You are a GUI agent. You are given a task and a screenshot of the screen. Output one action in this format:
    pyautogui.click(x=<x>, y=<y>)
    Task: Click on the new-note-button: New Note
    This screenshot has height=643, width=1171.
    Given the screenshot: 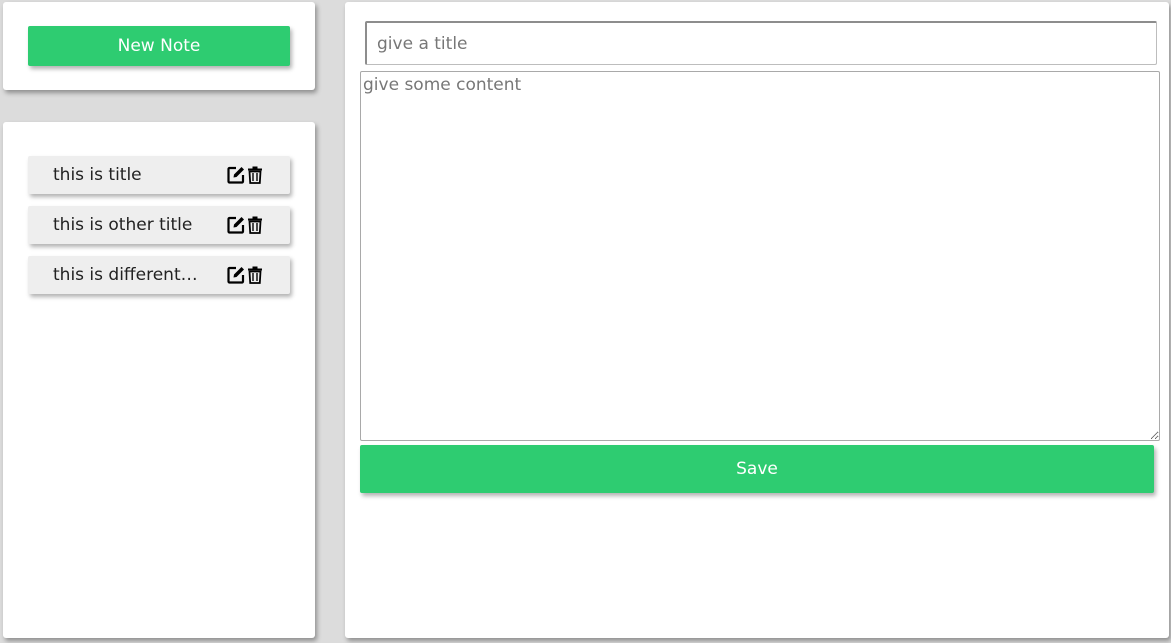 What is the action you would take?
    pyautogui.click(x=159, y=46)
    